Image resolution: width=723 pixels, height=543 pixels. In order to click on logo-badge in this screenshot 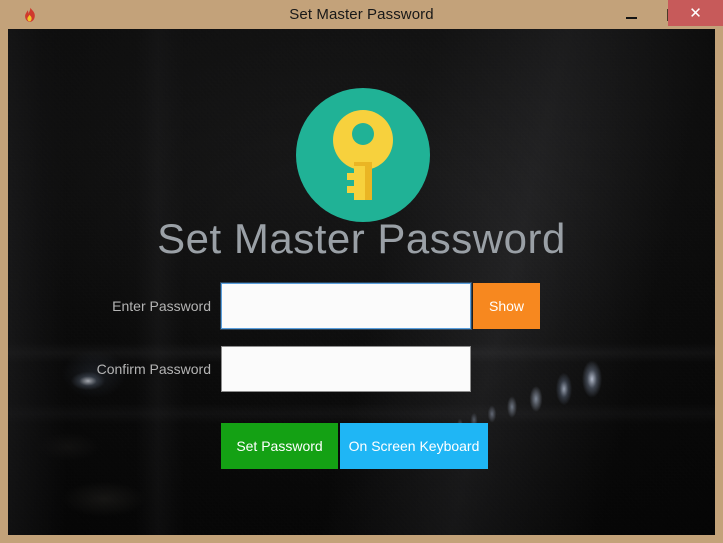, I will do `click(363, 155)`.